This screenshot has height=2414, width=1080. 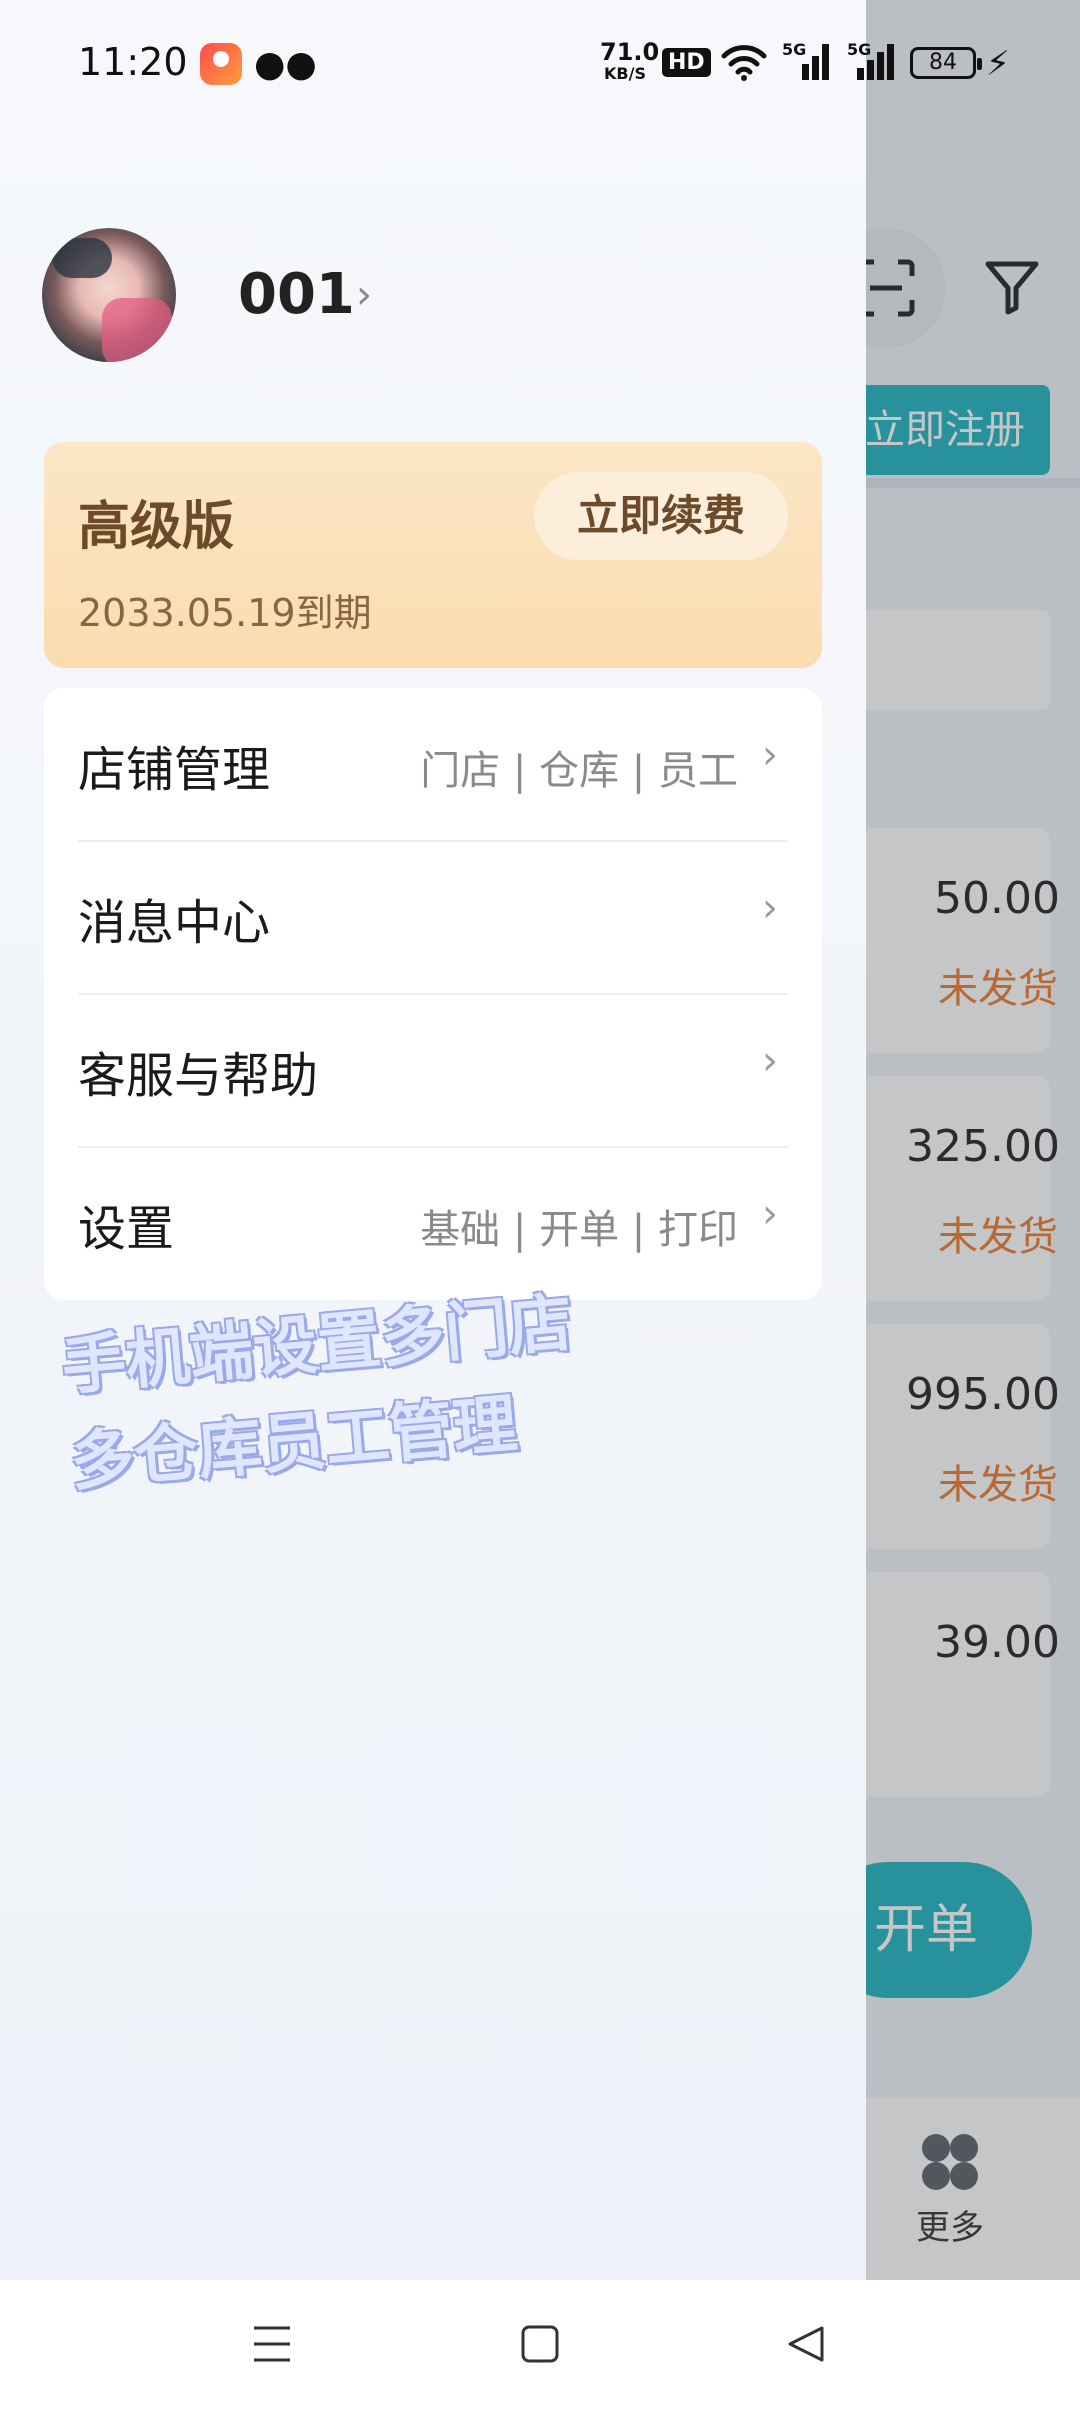 I want to click on menu-item-subtitle: 基础 | 开单 | 打印, so click(x=579, y=1230).